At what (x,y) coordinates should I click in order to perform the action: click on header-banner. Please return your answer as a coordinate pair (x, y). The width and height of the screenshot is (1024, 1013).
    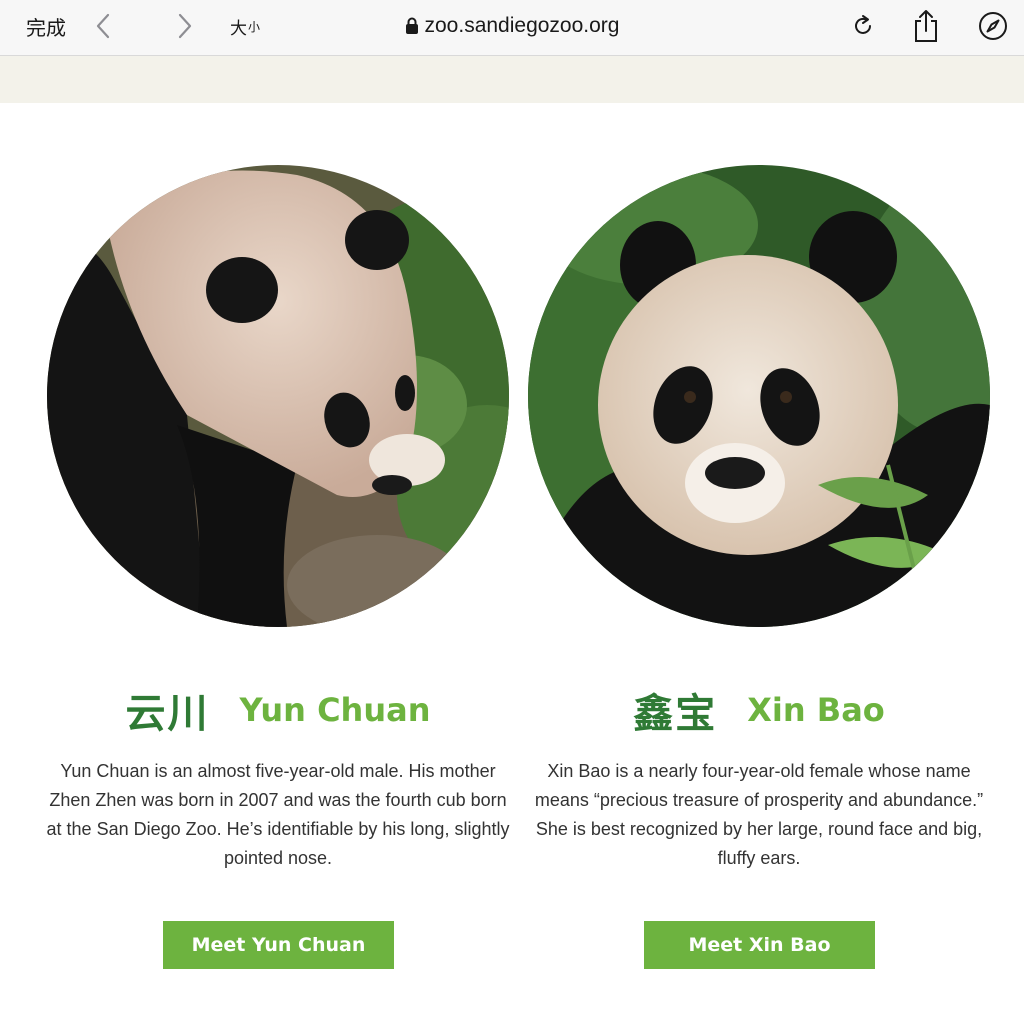
    Looking at the image, I should click on (512, 79).